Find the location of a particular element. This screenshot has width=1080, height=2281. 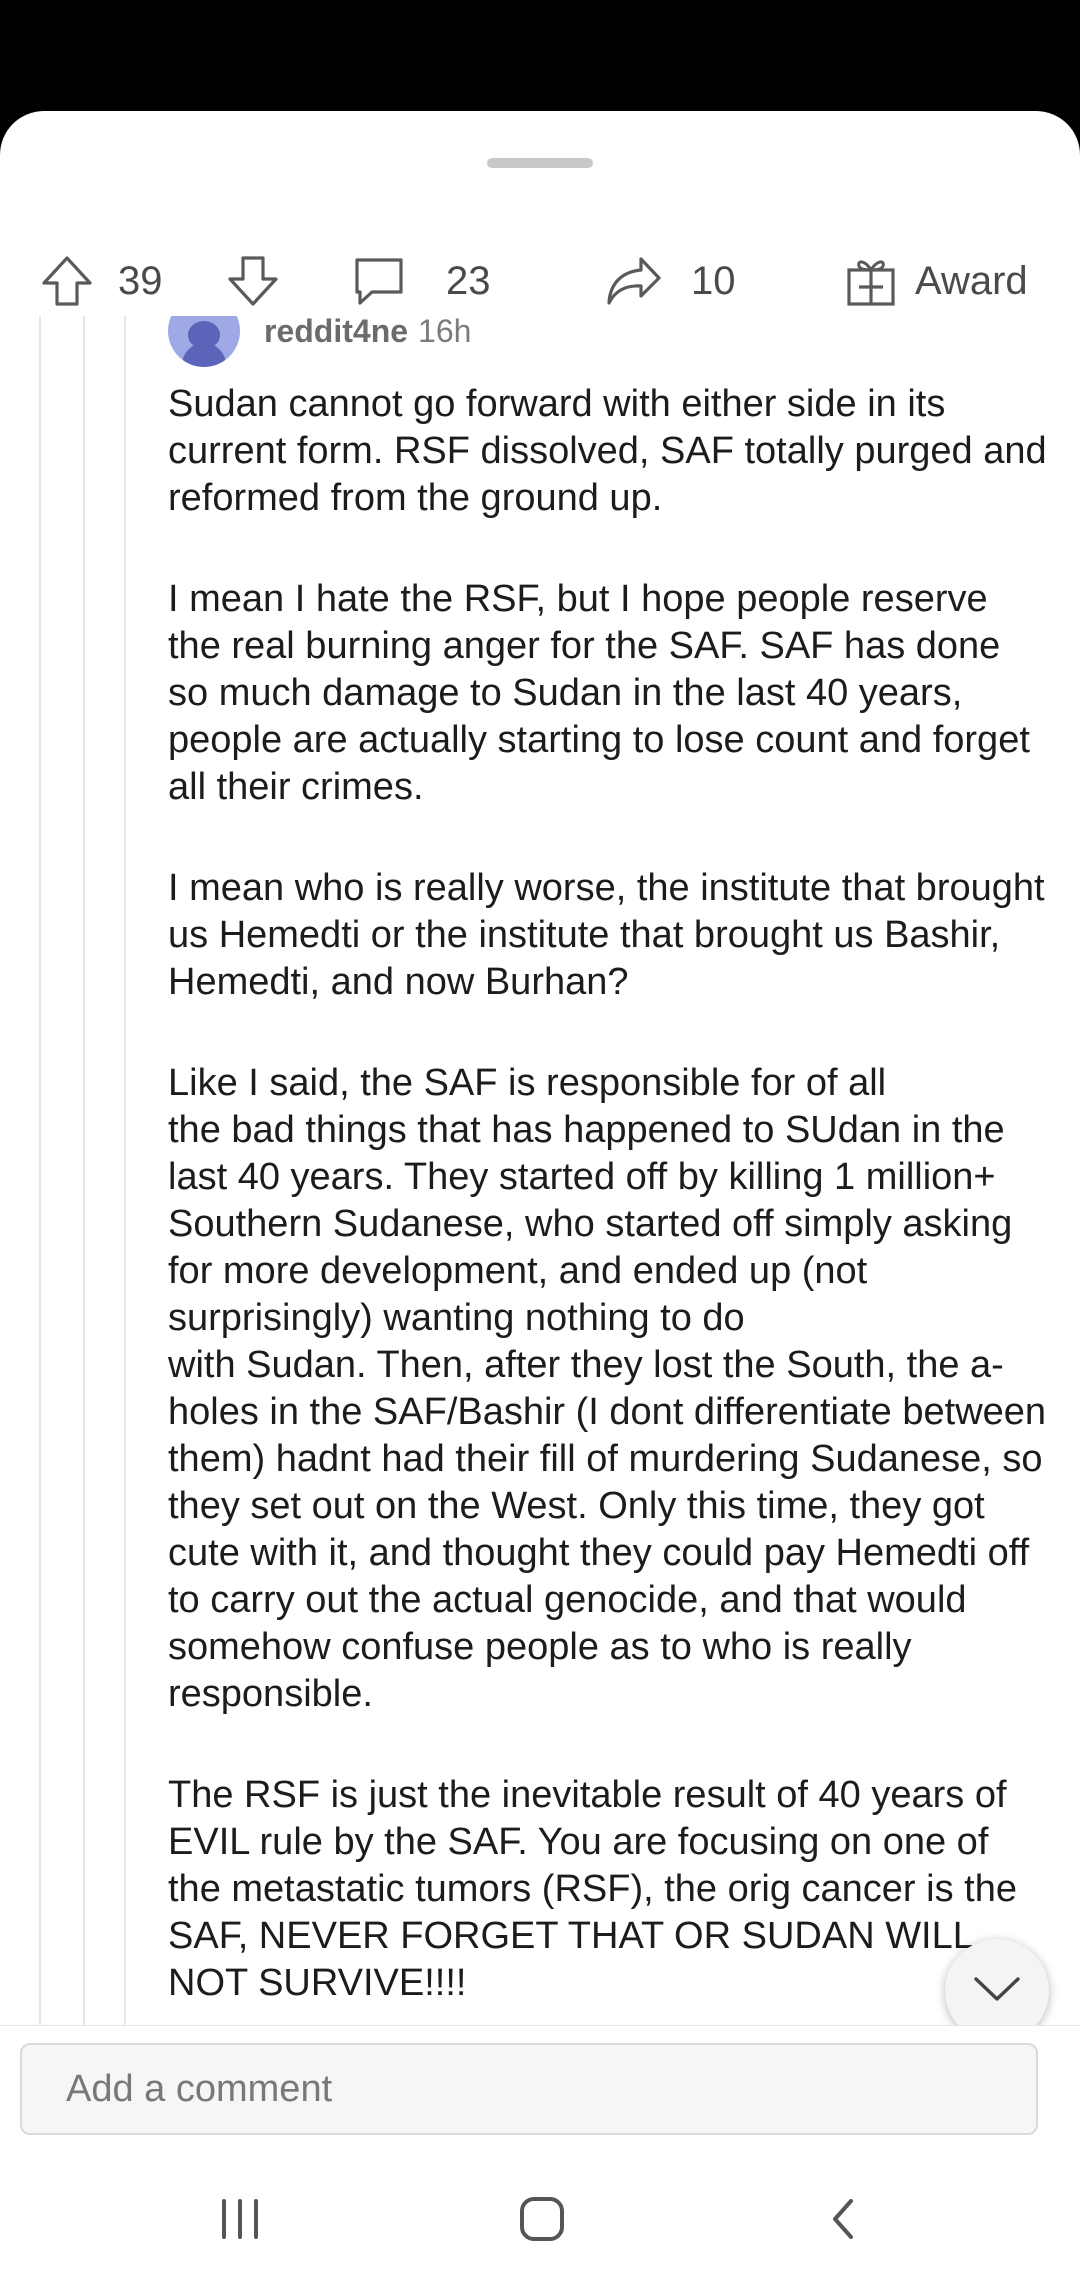

share-arrow-icon is located at coordinates (634, 281).